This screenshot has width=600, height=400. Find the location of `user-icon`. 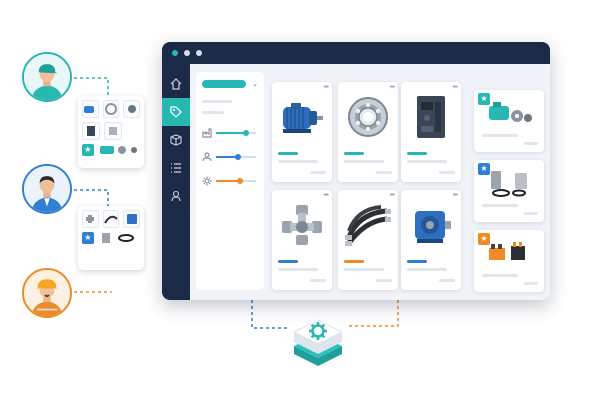

user-icon is located at coordinates (176, 196).